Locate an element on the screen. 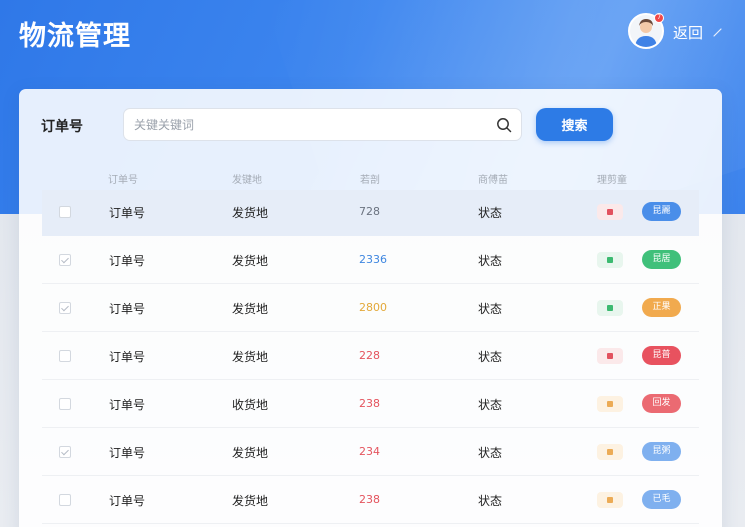 Image resolution: width=745 pixels, height=527 pixels. table-row: 订单号 发货地 234 状态 昆粥 is located at coordinates (370, 453).